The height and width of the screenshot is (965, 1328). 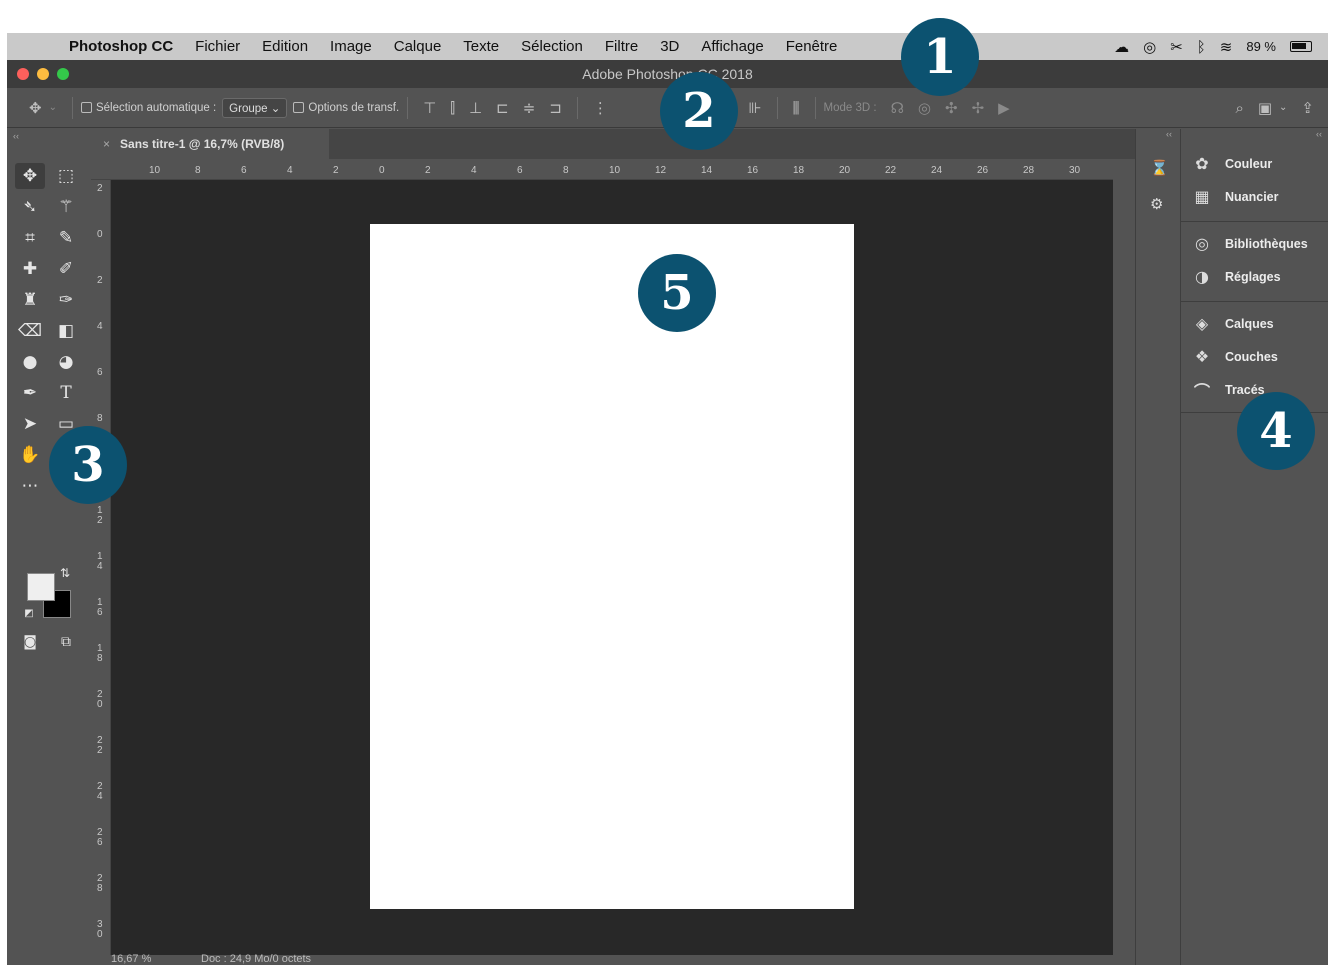 I want to click on vertical-ruler: 2024681 01 21 41 61 82 02 22 42 62 83 0, so click(x=101, y=567).